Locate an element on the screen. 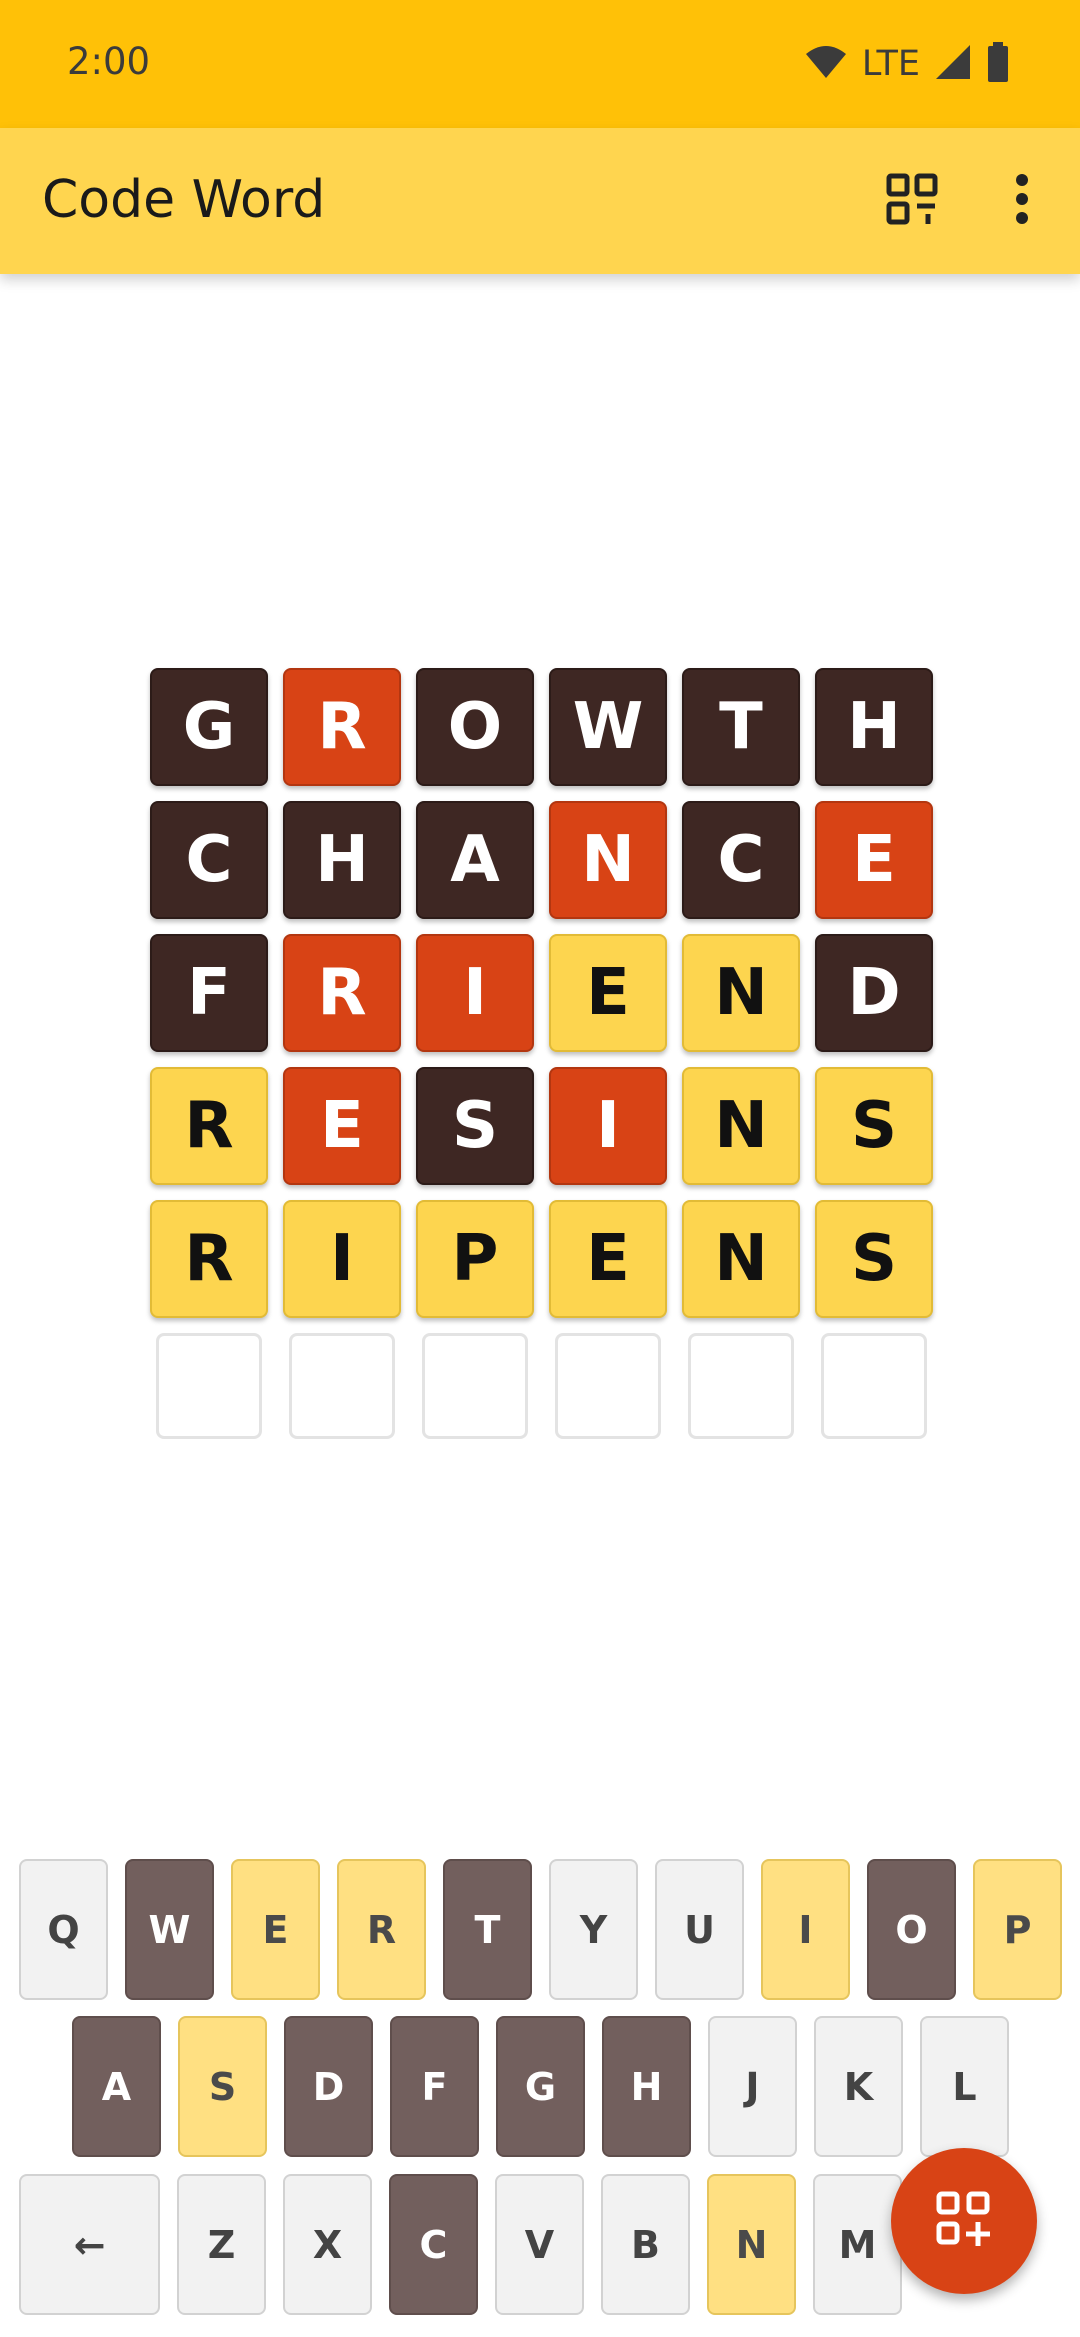 Image resolution: width=1080 pixels, height=2337 pixels. key-e: E is located at coordinates (275, 1929).